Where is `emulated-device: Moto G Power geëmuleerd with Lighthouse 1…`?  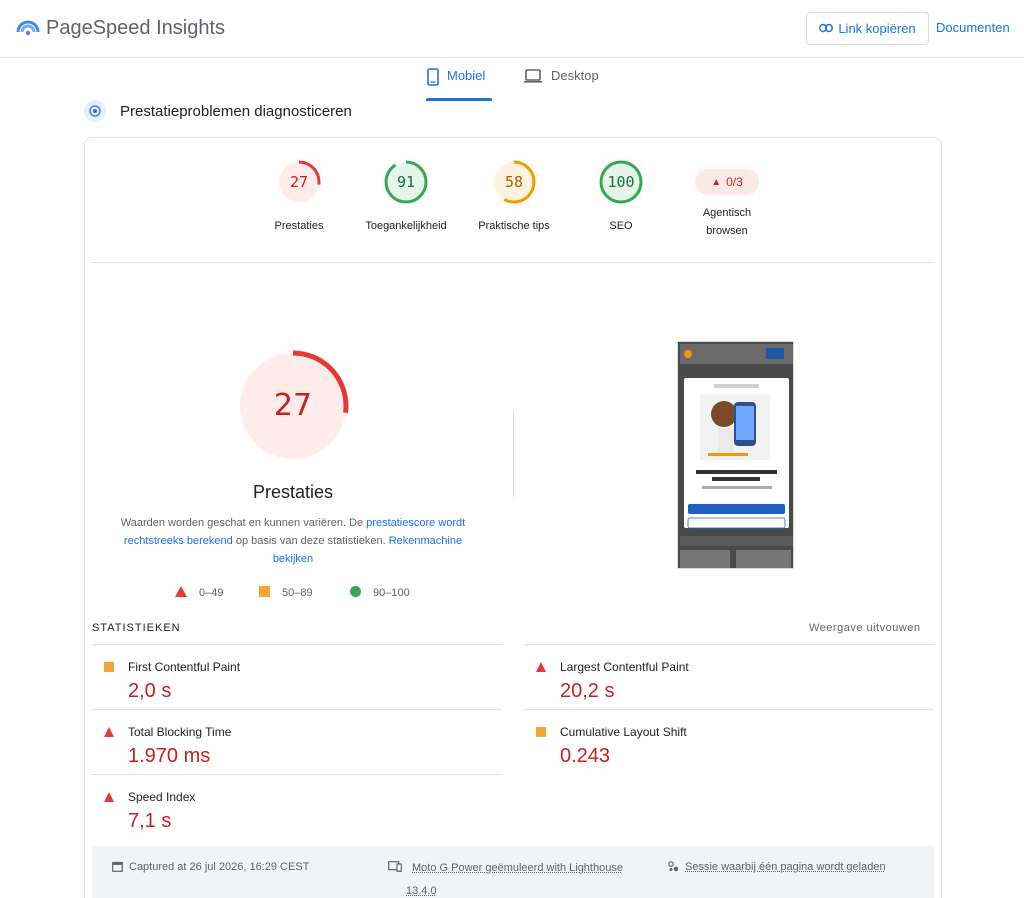 emulated-device: Moto G Power geëmuleerd with Lighthouse 1… is located at coordinates (518, 877).